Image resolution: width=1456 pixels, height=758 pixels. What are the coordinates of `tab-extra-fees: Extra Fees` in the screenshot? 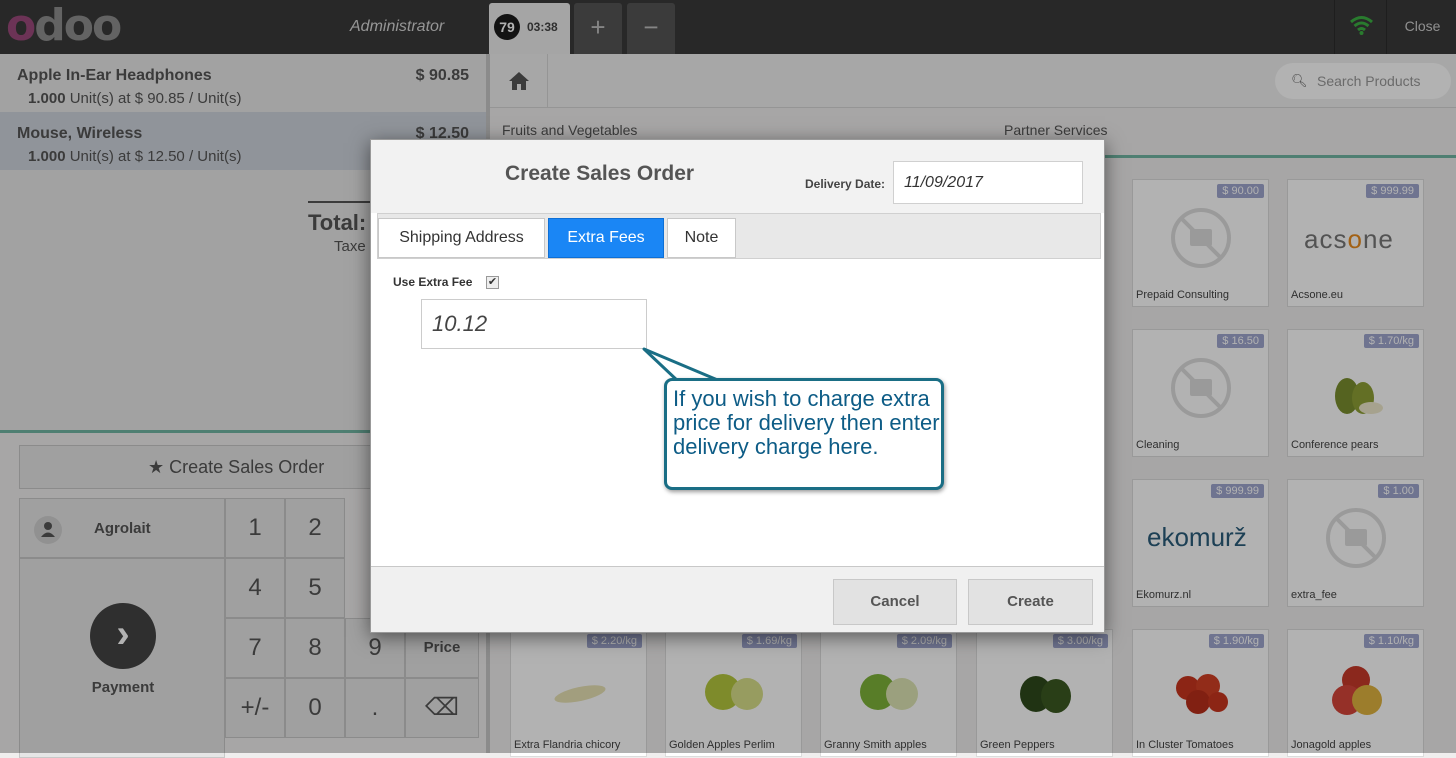 It's located at (606, 238).